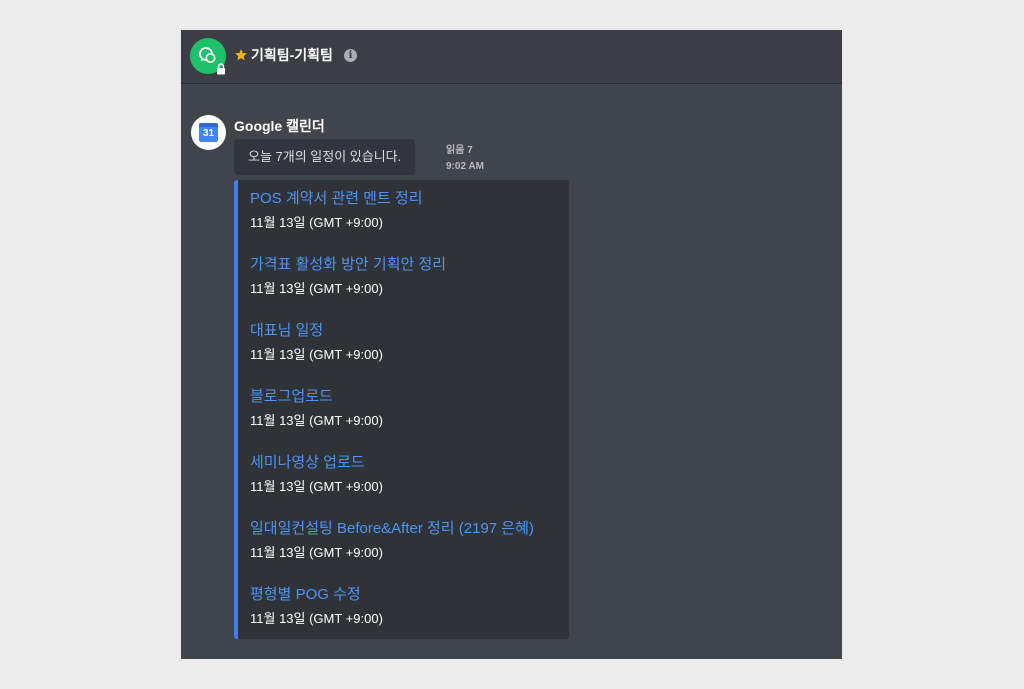 This screenshot has height=689, width=1024. Describe the element at coordinates (410, 474) in the screenshot. I see `event-item: 세미나영상 업로드 11월 13일 (GMT +9:00)` at that location.